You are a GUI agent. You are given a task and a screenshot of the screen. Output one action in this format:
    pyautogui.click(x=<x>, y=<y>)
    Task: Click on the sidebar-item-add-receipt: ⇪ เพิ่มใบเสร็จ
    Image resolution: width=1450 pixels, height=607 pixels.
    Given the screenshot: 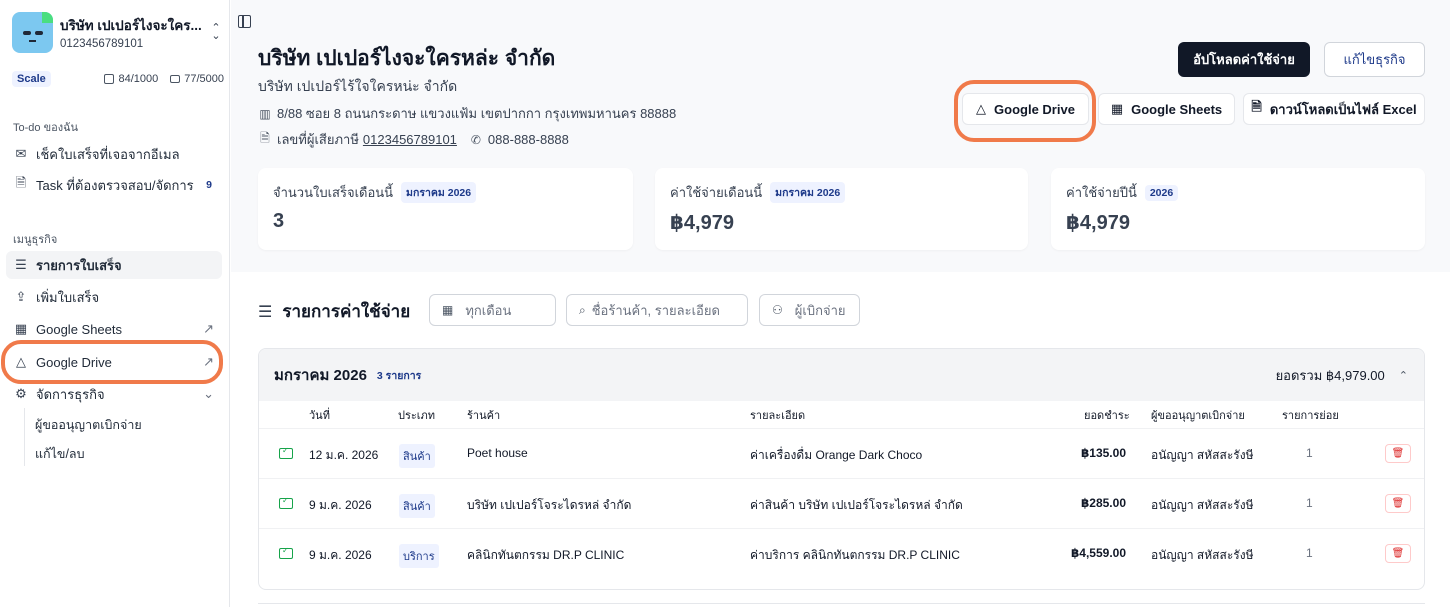 What is the action you would take?
    pyautogui.click(x=114, y=297)
    